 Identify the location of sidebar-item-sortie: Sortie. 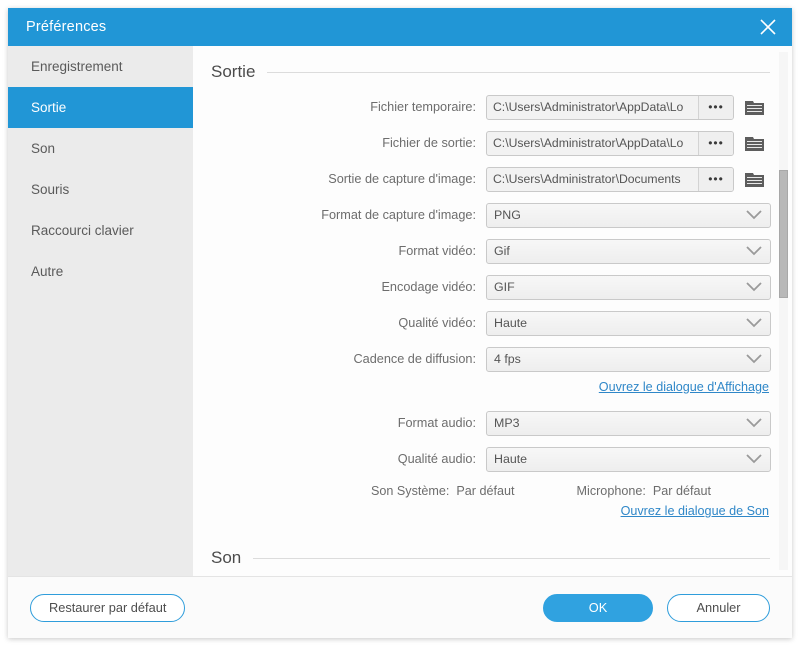
(100, 107).